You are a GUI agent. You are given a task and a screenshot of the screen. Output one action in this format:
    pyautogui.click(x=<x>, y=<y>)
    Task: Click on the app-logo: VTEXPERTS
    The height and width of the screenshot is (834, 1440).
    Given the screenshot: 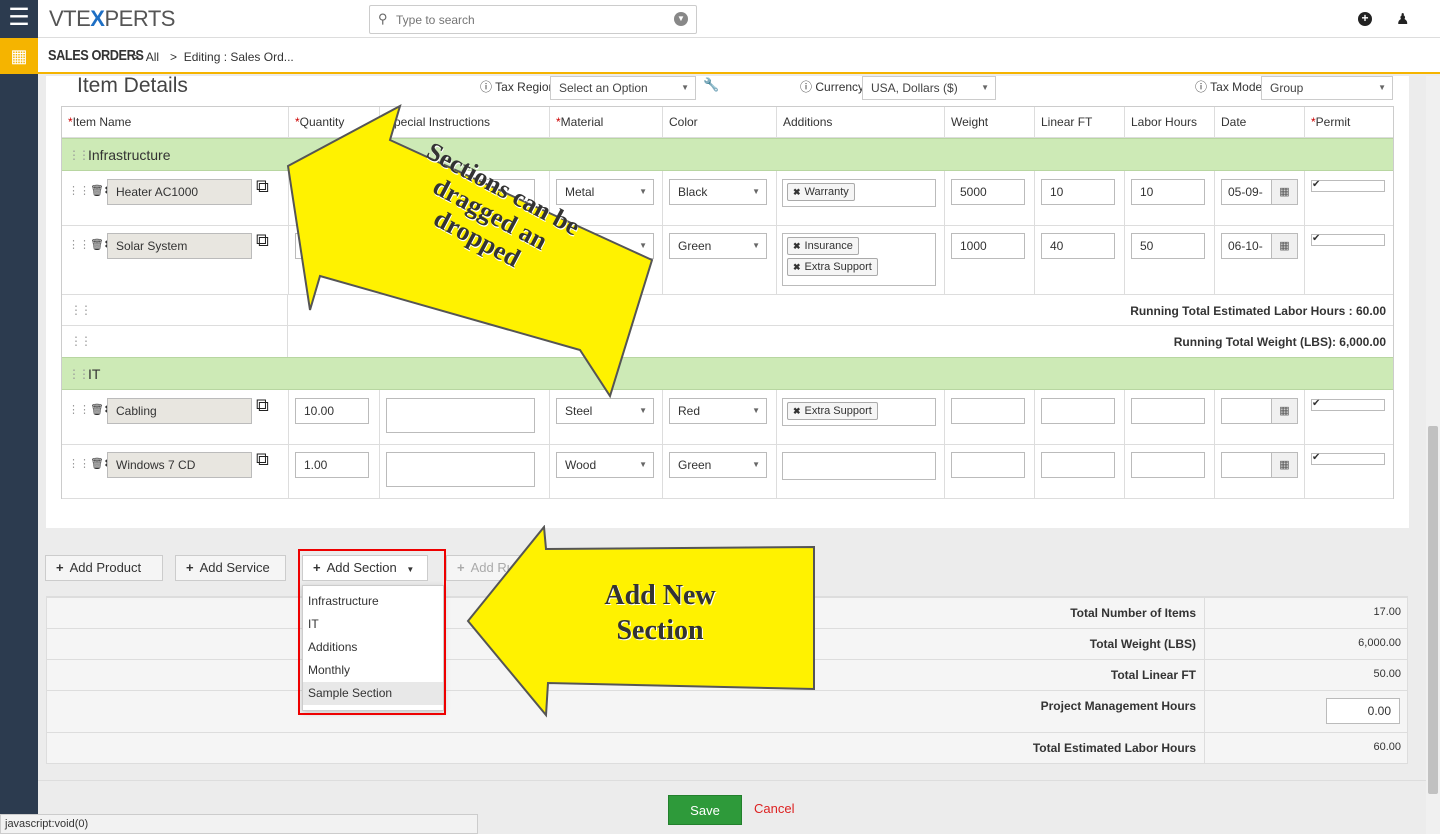 What is the action you would take?
    pyautogui.click(x=112, y=19)
    